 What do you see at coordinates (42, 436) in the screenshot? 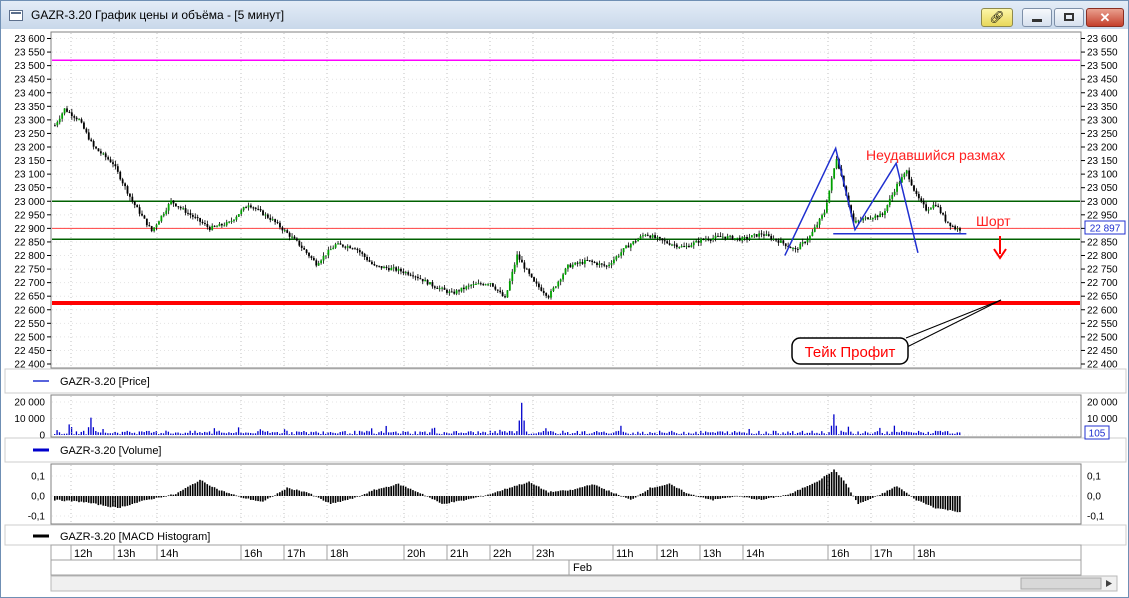
I see `volume-tick-label-left: 0` at bounding box center [42, 436].